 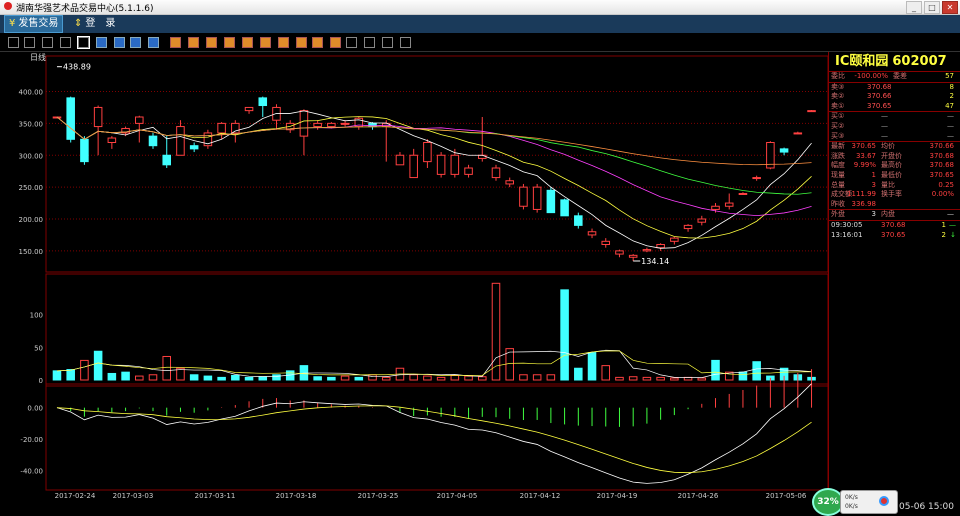 I want to click on date-tick: 2017-03-25, so click(x=378, y=496).